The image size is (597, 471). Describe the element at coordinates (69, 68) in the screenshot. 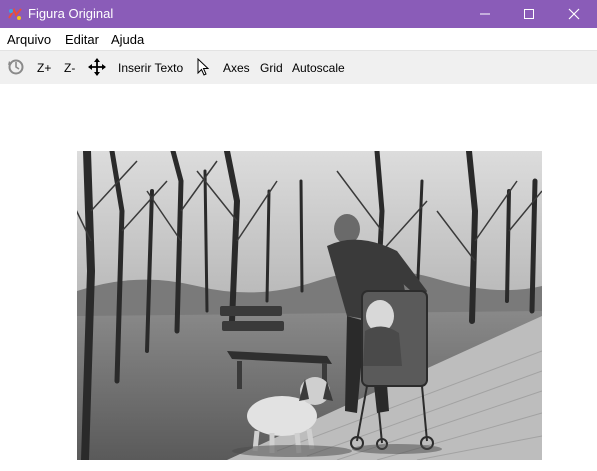

I see `zoom-out-button: Z-` at that location.